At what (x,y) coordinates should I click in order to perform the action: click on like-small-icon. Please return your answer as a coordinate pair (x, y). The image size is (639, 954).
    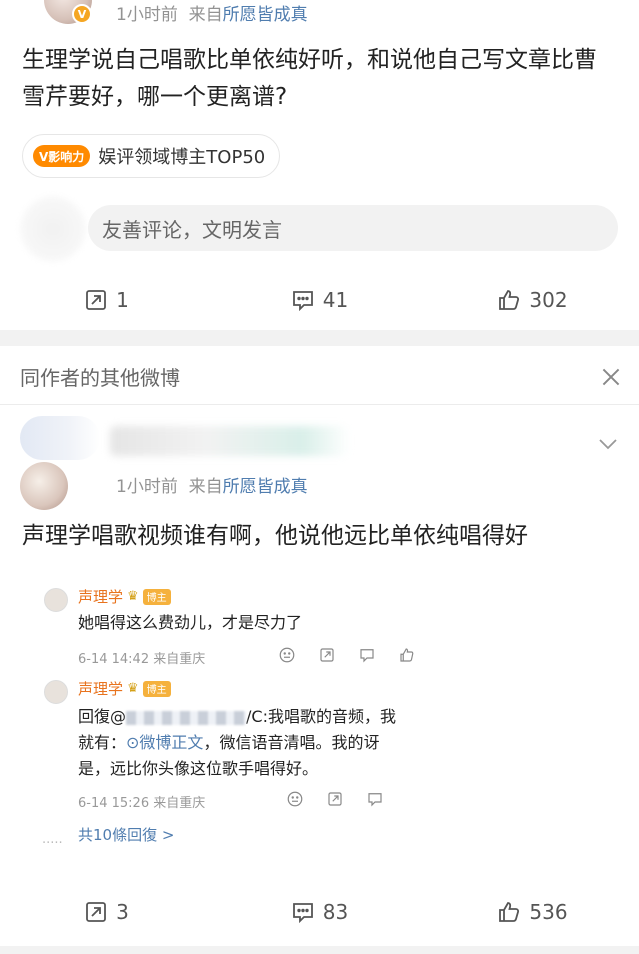
    Looking at the image, I should click on (407, 655).